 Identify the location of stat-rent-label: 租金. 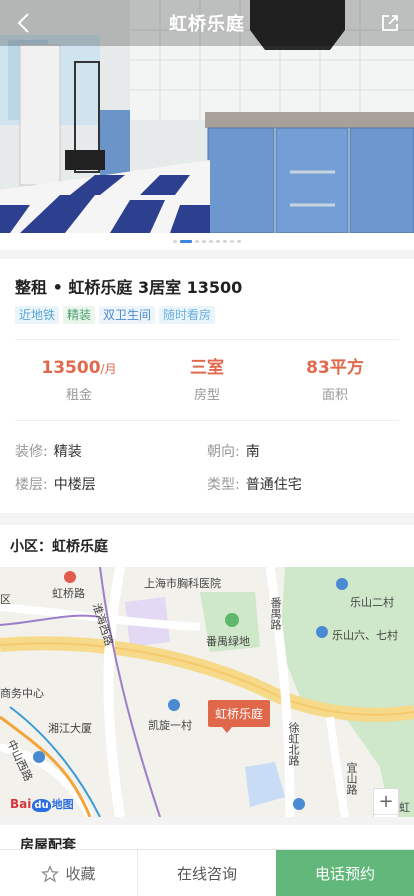
(78, 395).